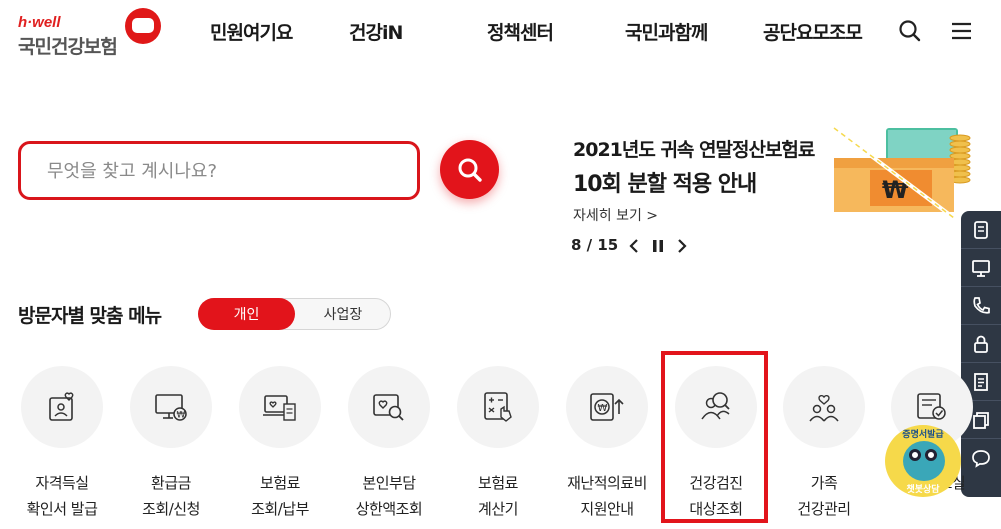  I want to click on people-search-icon, so click(715, 406).